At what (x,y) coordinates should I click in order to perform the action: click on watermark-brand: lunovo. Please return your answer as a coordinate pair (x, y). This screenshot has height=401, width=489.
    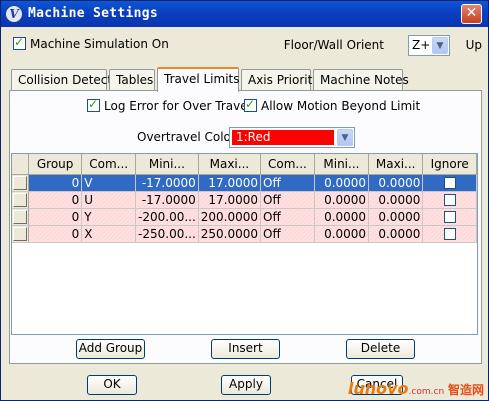
    Looking at the image, I should click on (378, 388).